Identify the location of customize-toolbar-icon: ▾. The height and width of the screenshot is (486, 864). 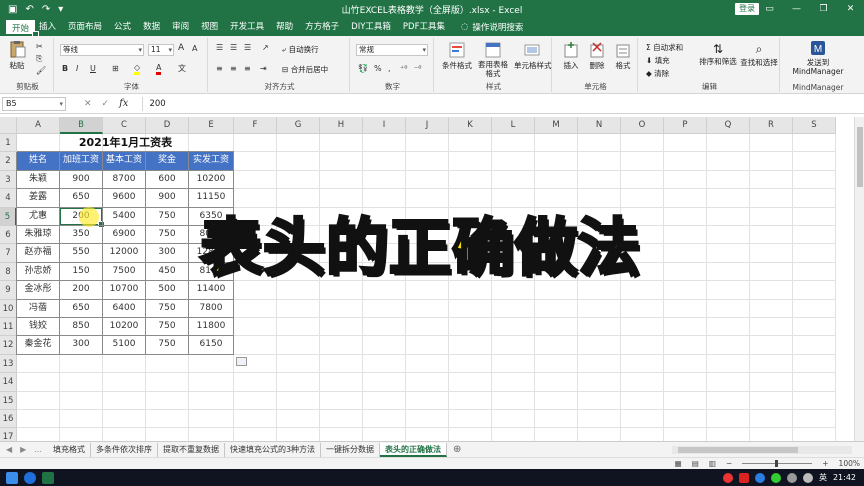
(60, 9).